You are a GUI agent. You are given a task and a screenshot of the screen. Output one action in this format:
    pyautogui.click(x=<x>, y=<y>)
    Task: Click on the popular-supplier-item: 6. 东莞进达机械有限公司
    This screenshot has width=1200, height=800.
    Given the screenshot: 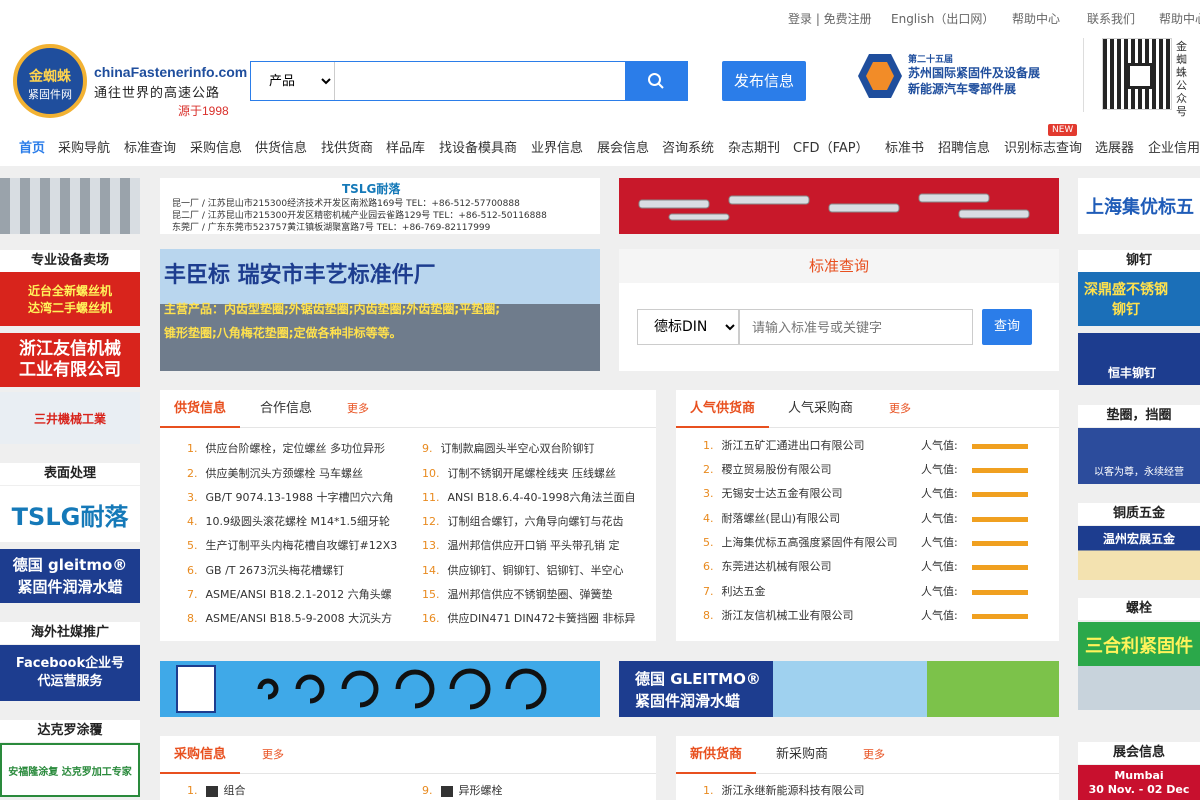 What is the action you would take?
    pyautogui.click(x=803, y=566)
    